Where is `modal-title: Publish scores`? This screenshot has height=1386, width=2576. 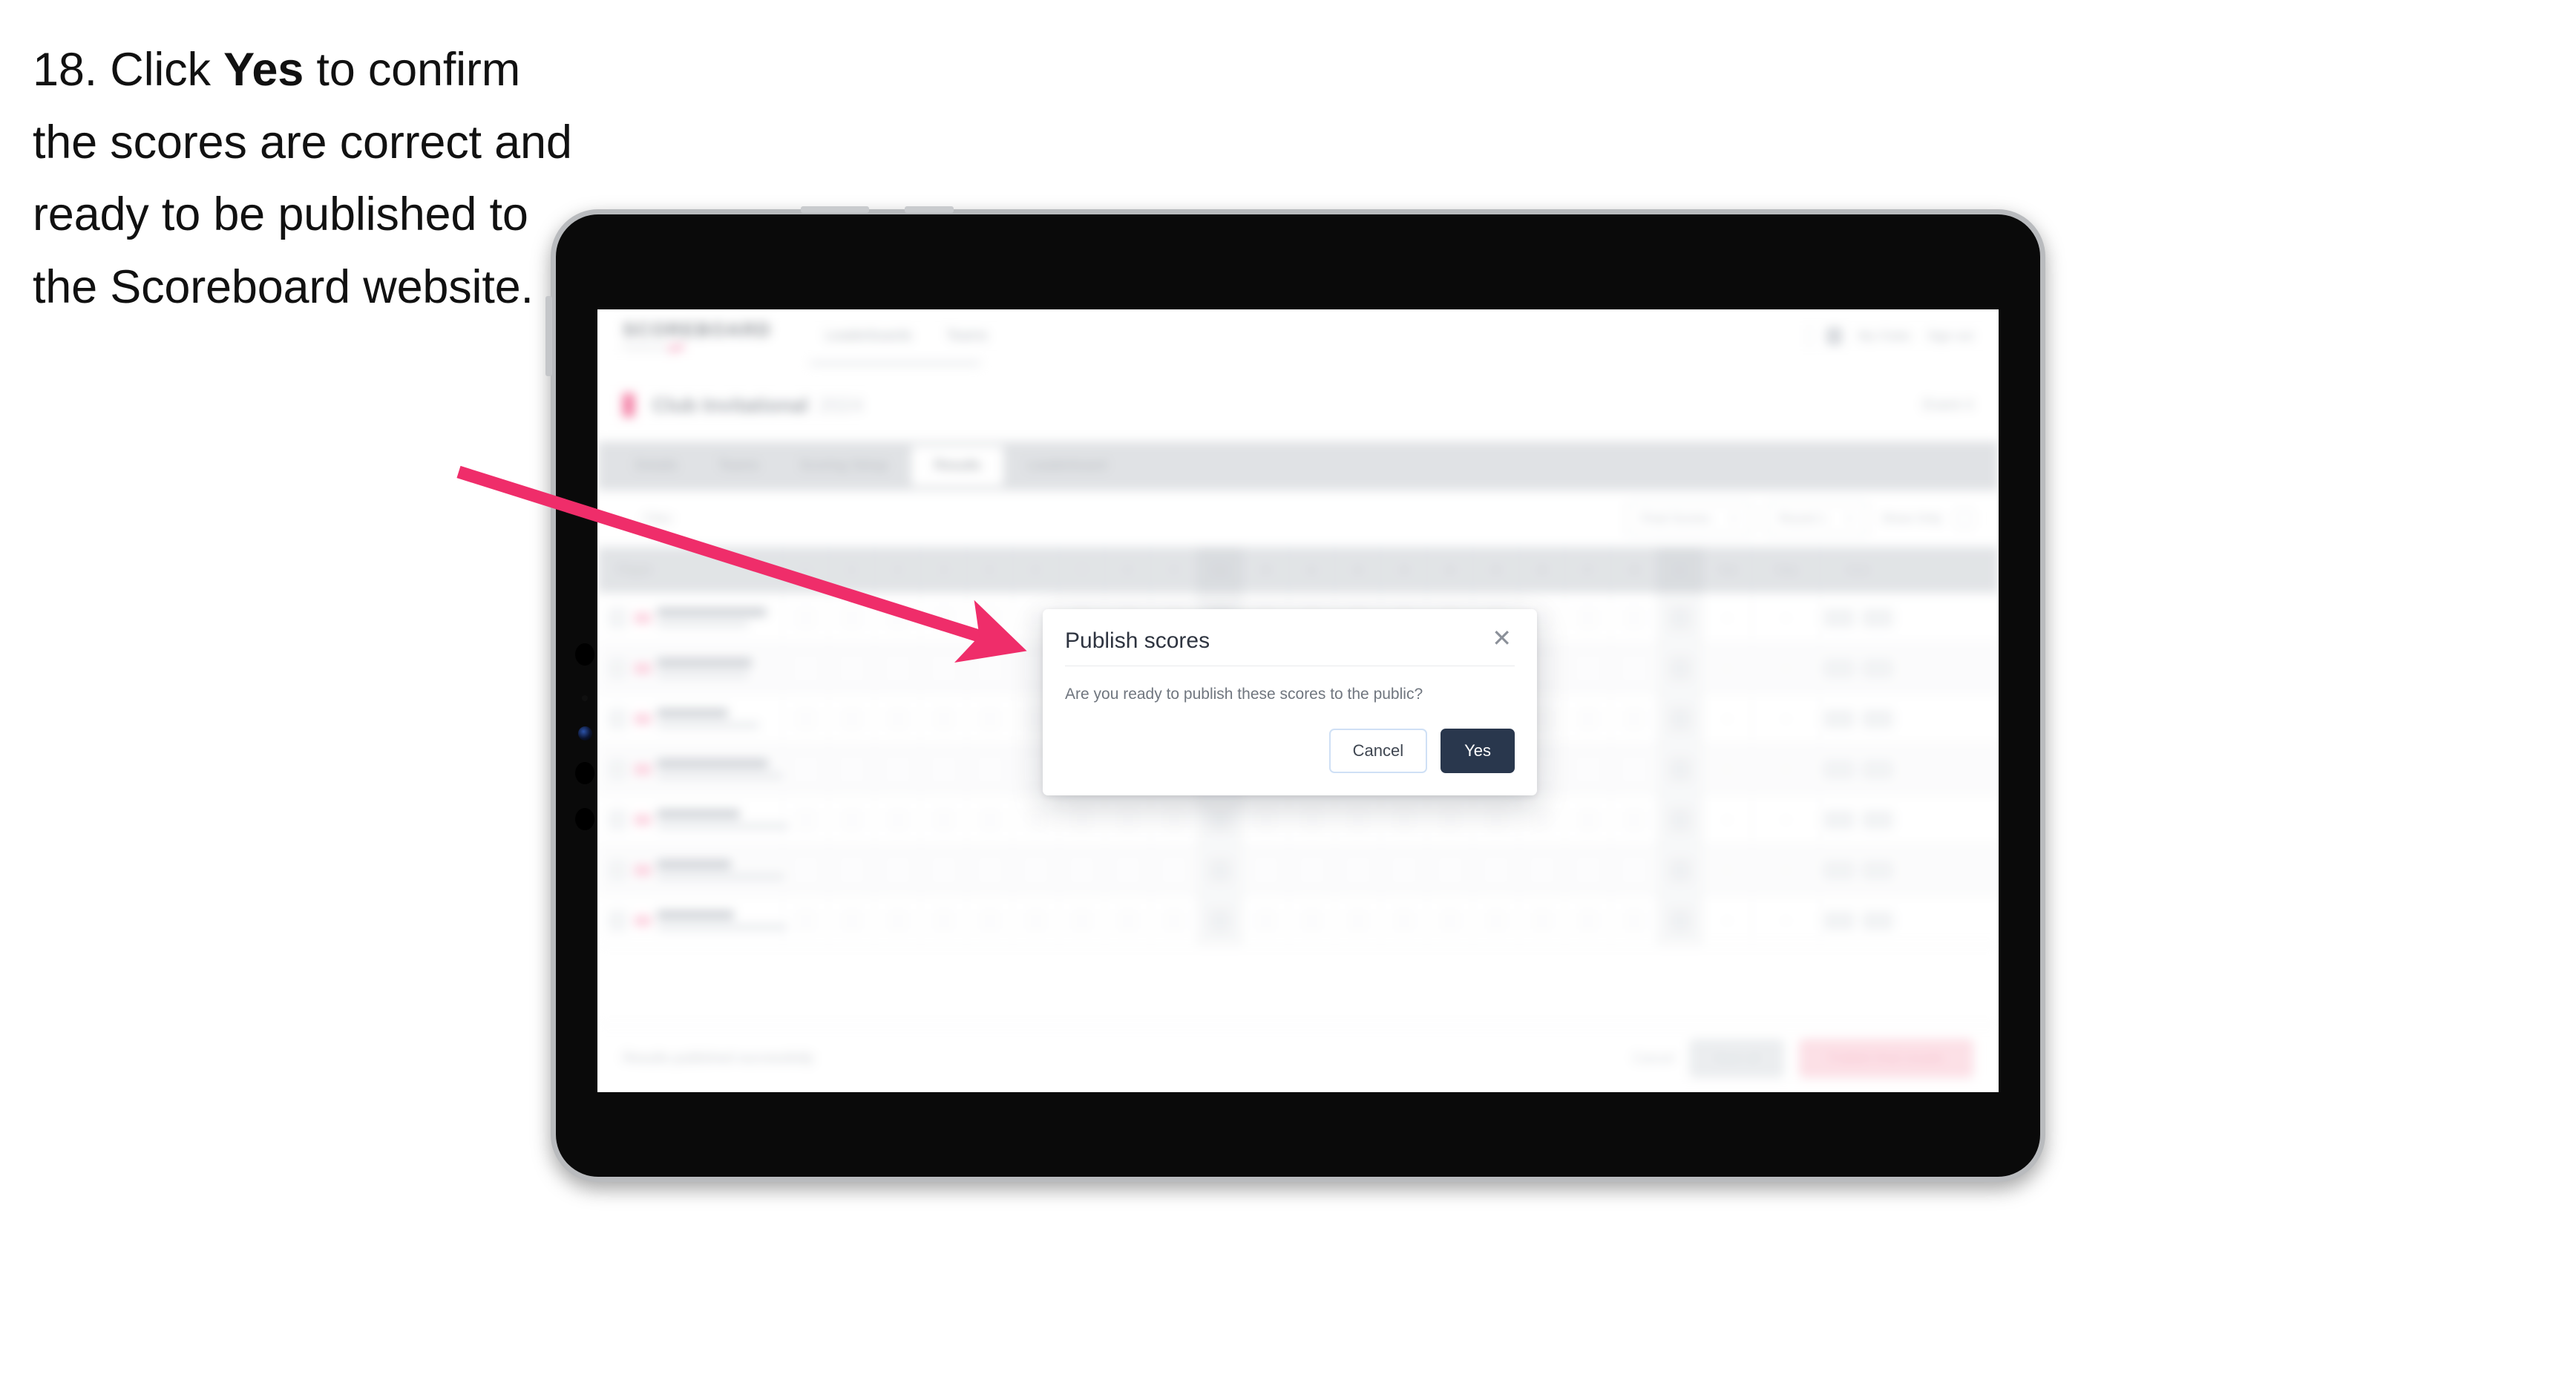
modal-title: Publish scores is located at coordinates (1137, 640).